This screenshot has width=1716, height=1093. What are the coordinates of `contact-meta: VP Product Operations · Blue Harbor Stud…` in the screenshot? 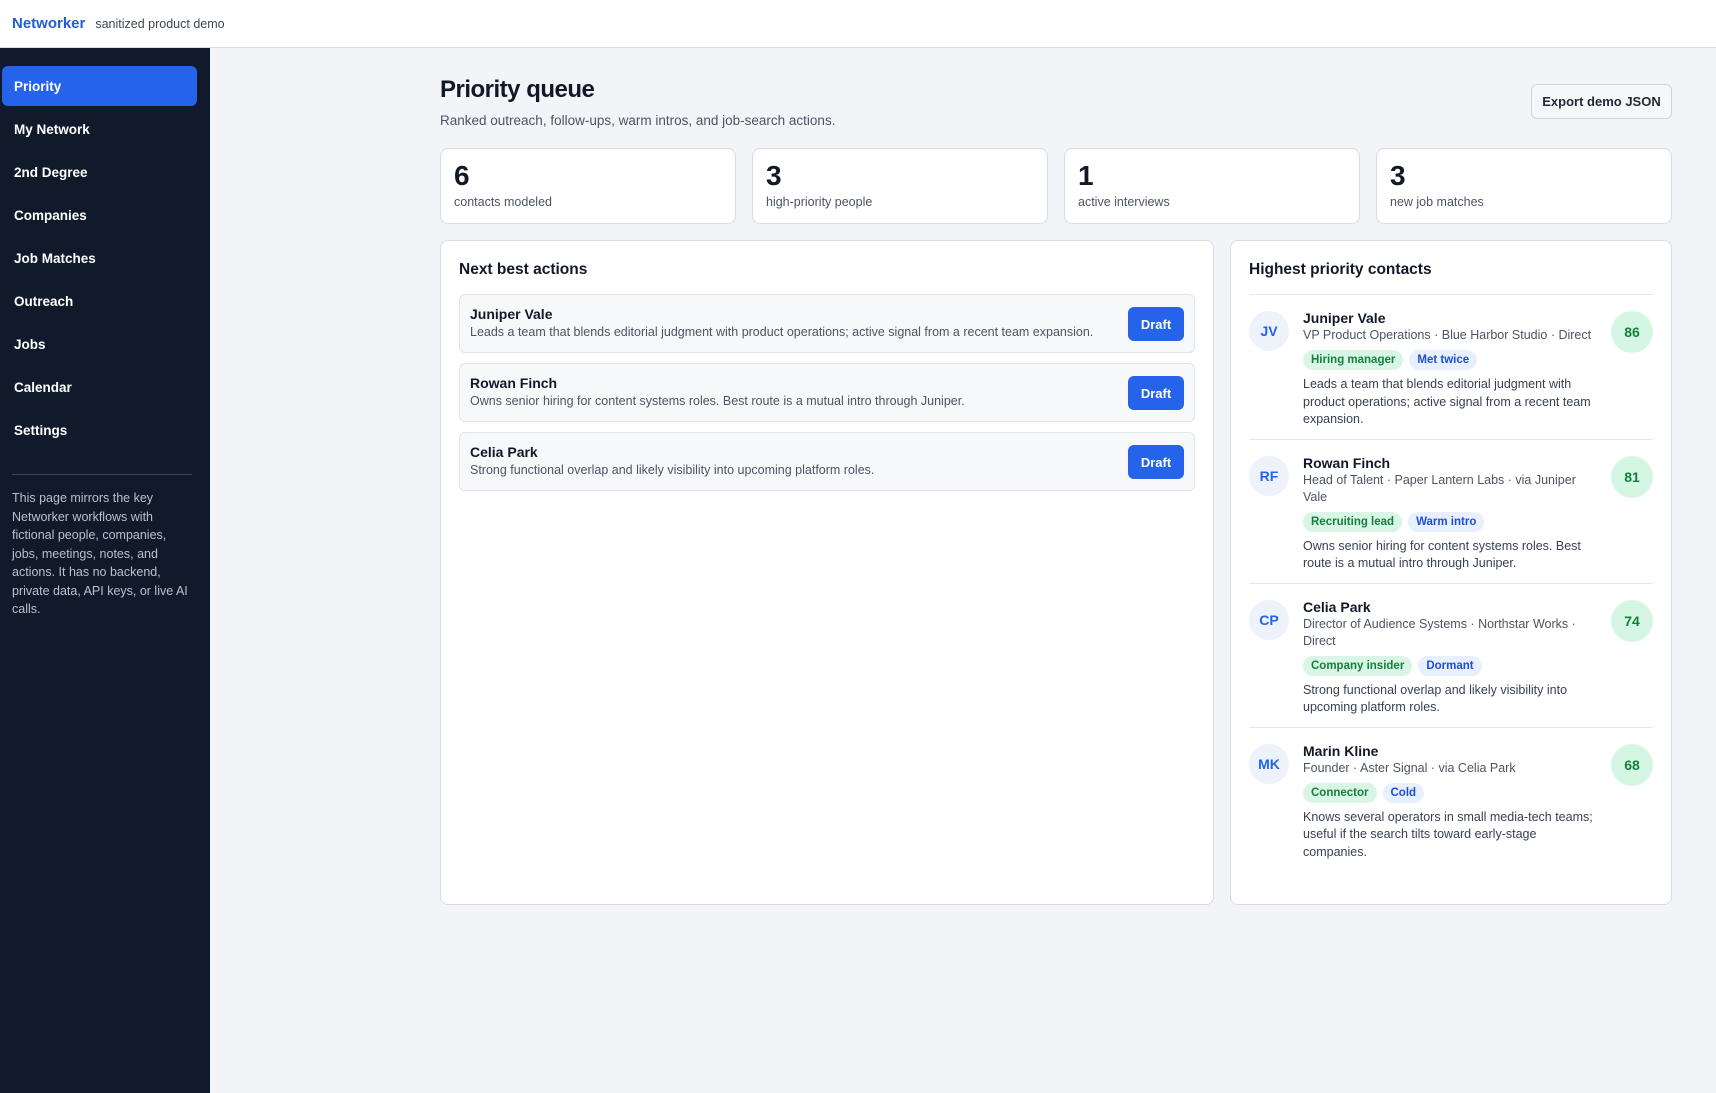 It's located at (1447, 335).